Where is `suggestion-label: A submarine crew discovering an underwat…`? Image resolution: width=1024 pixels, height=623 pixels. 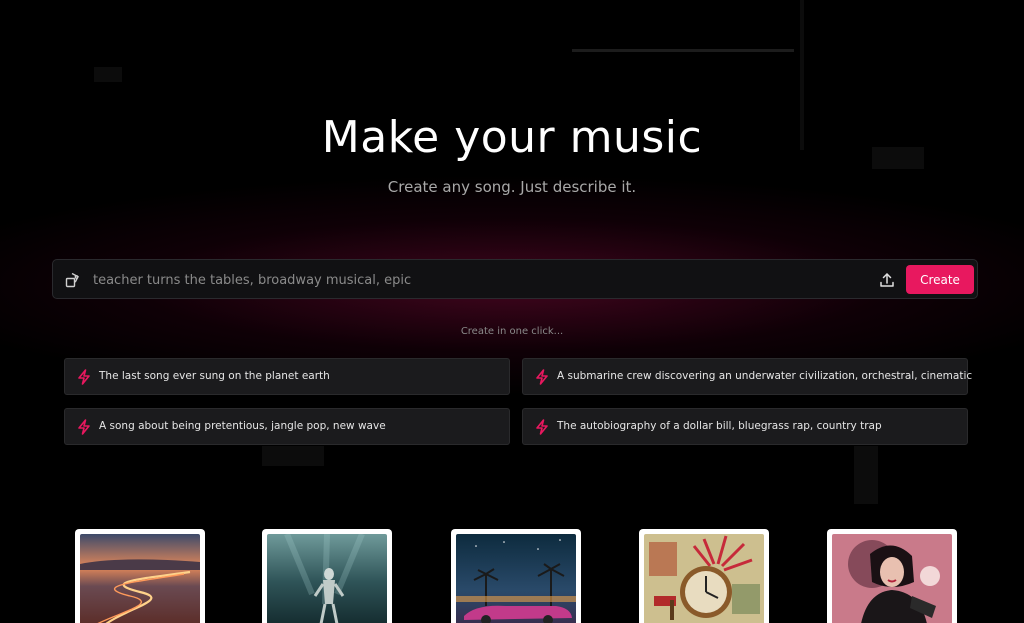 suggestion-label: A submarine crew discovering an underwat… is located at coordinates (765, 376).